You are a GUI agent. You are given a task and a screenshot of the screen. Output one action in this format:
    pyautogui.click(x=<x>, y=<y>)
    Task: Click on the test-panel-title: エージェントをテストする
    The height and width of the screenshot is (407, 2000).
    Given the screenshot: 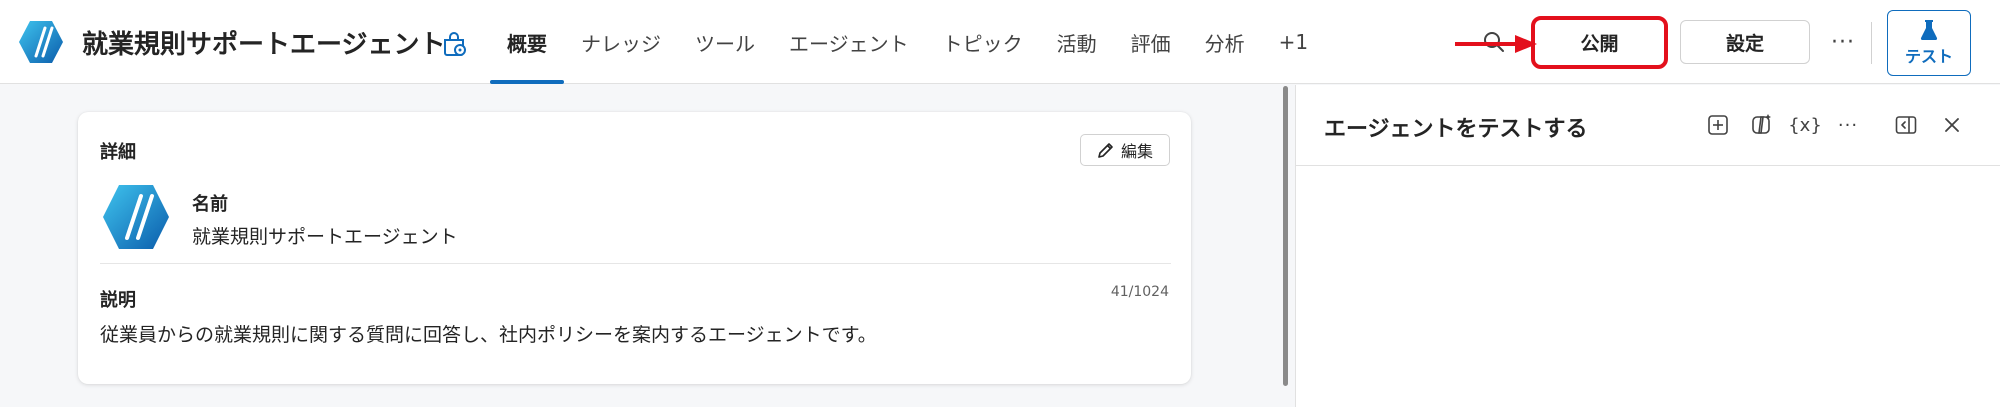 What is the action you would take?
    pyautogui.click(x=1456, y=129)
    